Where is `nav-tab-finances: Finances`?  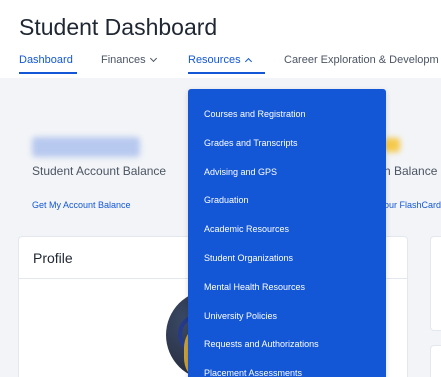 nav-tab-finances: Finances is located at coordinates (129, 60).